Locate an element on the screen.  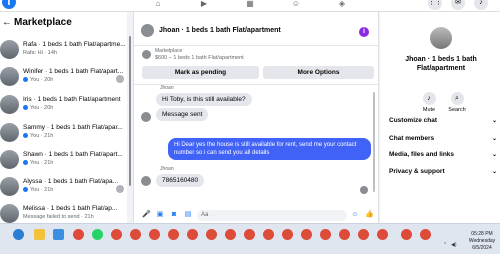
app-icon is located at coordinates (78, 234).